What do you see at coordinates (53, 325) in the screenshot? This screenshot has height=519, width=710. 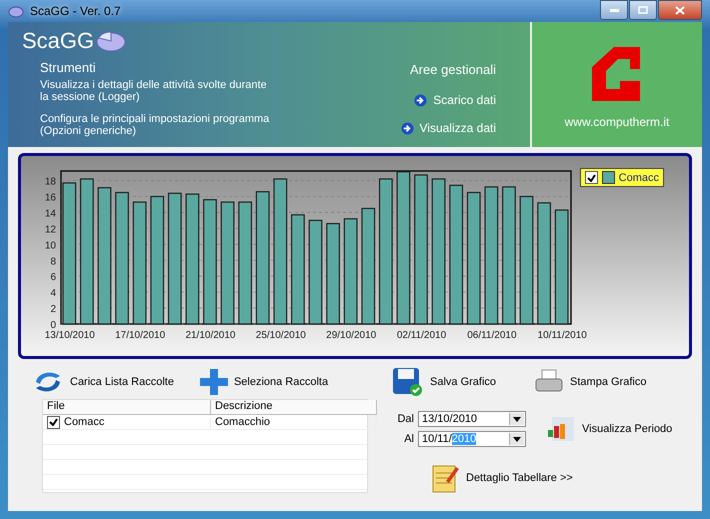 I see `y-tick-label: 0` at bounding box center [53, 325].